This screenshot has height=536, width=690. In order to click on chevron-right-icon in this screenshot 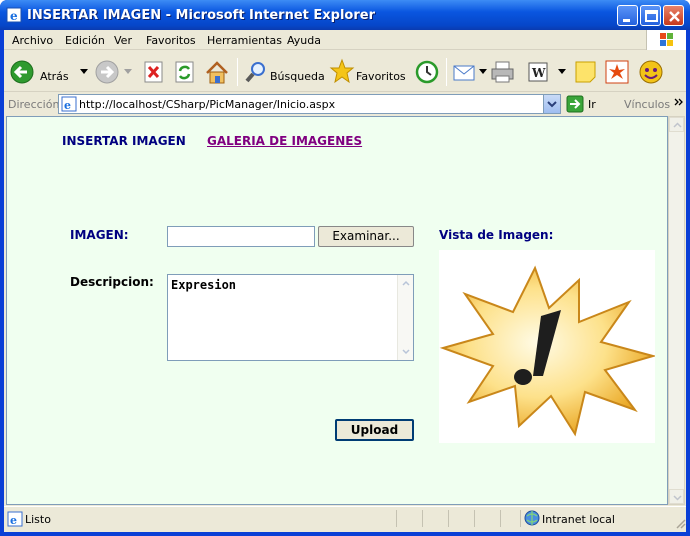, I will do `click(679, 102)`.